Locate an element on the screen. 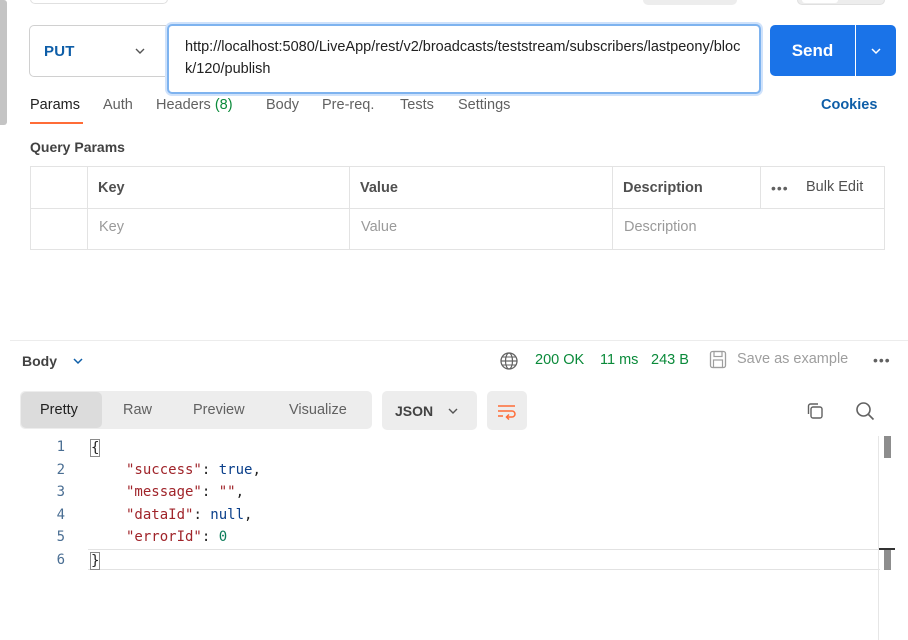 This screenshot has height=640, width=908. line-number: 6 is located at coordinates (60, 560).